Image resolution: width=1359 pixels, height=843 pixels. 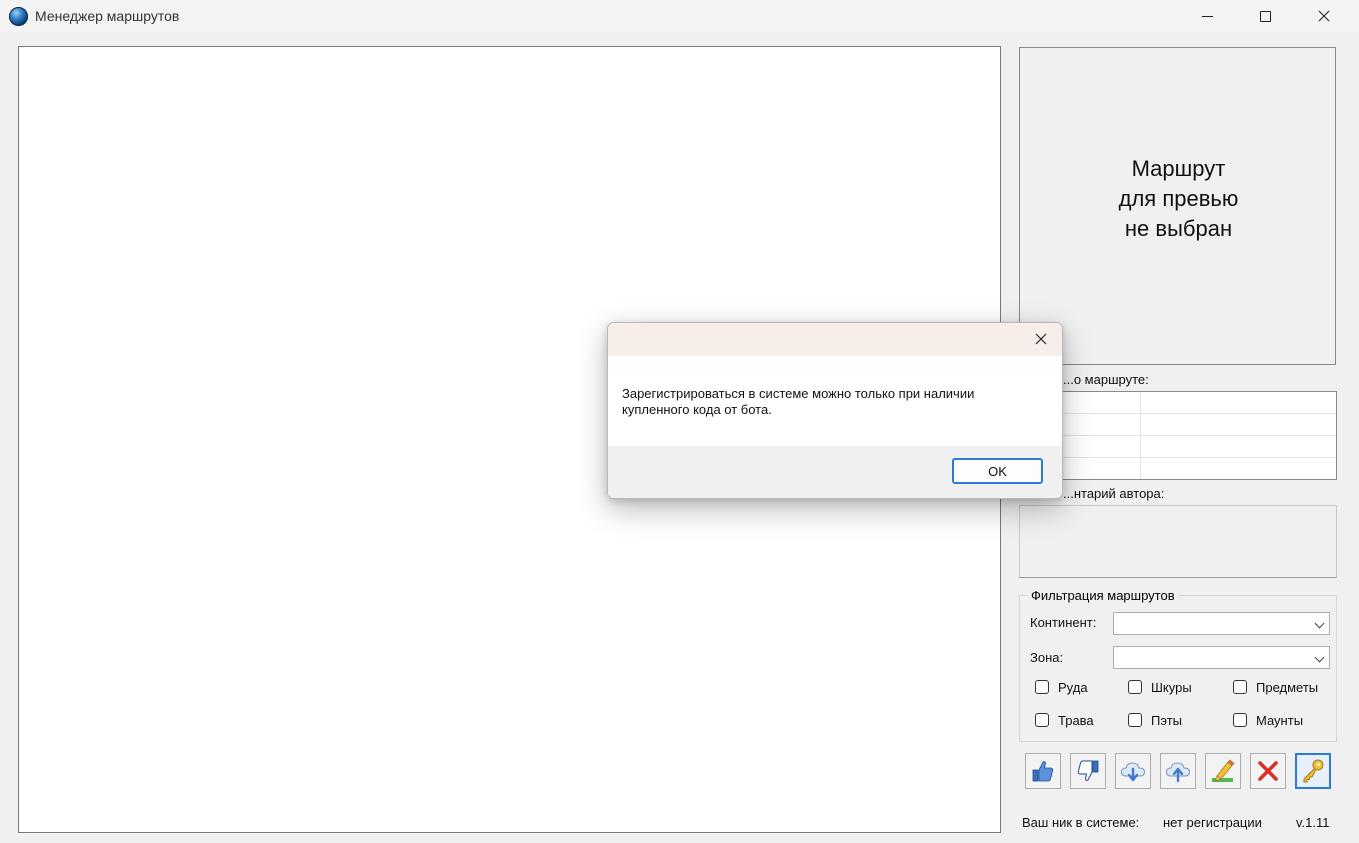 I want to click on pets-label: Пэты, so click(x=1166, y=720).